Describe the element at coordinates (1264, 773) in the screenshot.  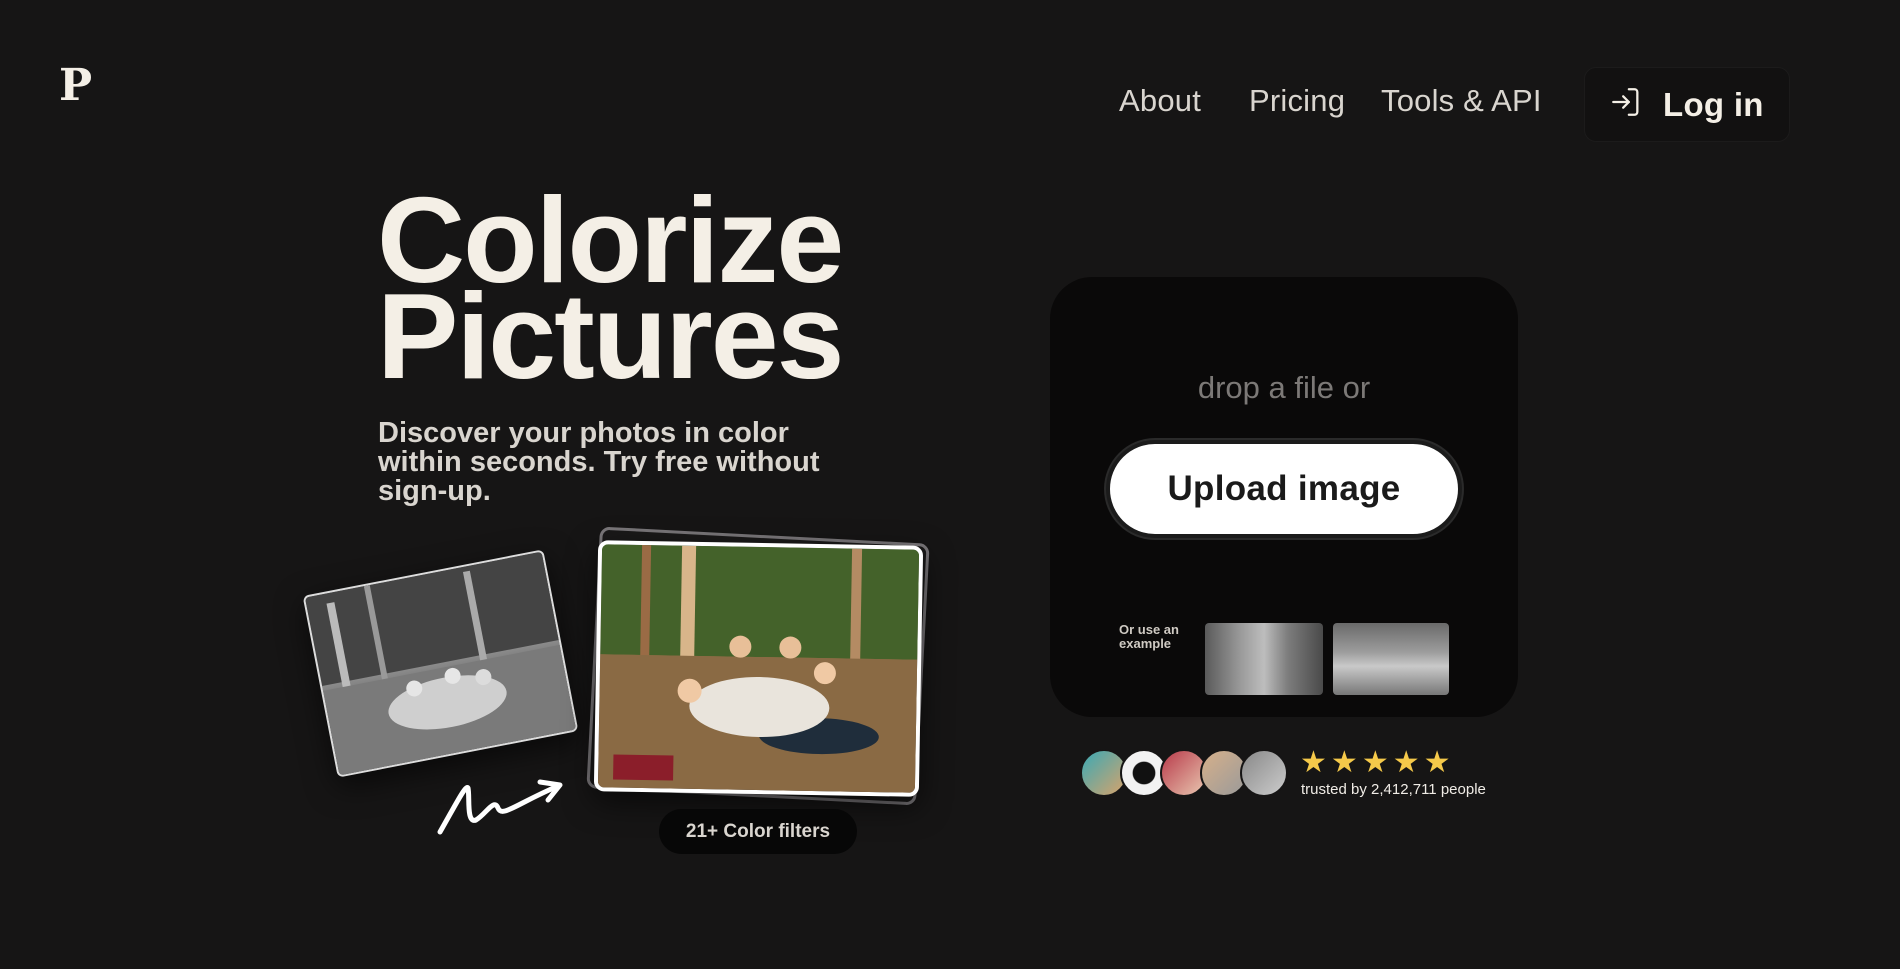
I see `avatar` at that location.